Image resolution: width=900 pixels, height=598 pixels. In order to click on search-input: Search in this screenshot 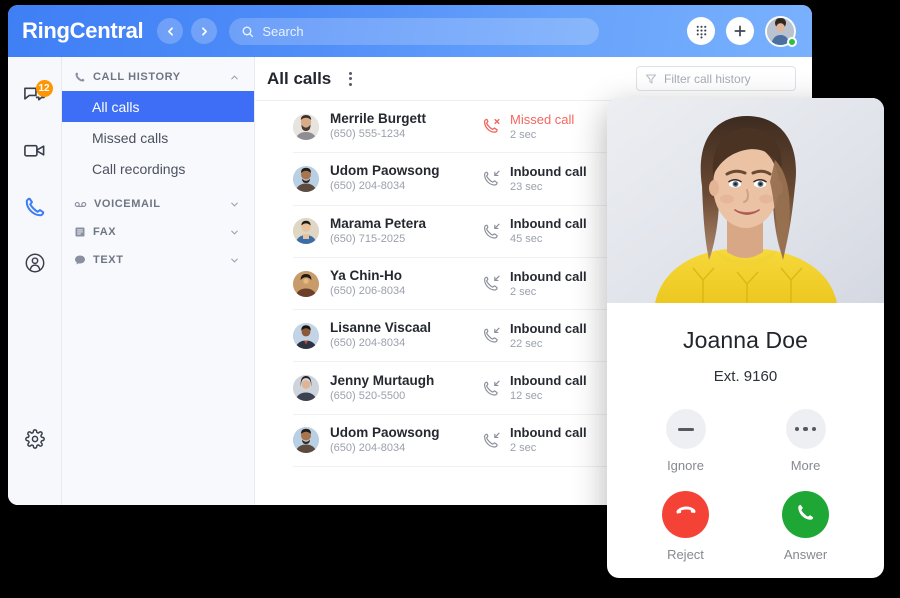, I will do `click(414, 31)`.